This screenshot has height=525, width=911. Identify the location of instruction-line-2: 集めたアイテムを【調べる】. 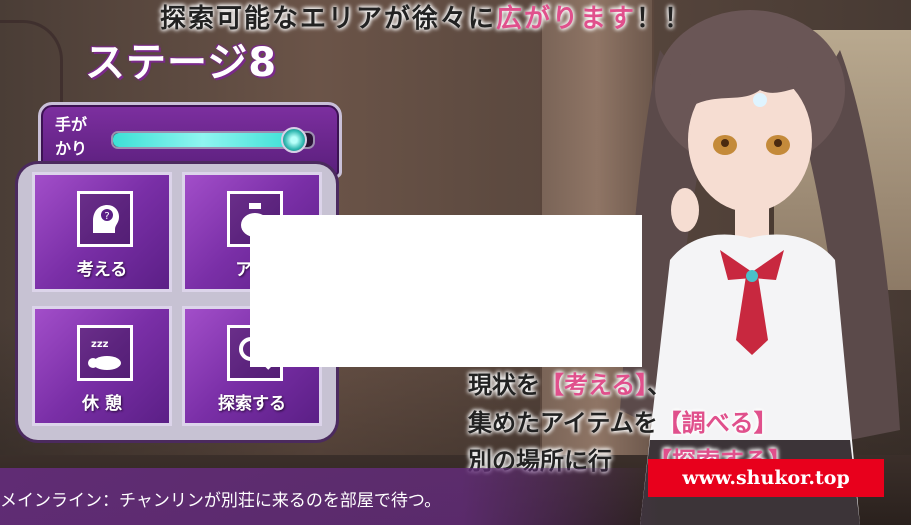
(623, 423).